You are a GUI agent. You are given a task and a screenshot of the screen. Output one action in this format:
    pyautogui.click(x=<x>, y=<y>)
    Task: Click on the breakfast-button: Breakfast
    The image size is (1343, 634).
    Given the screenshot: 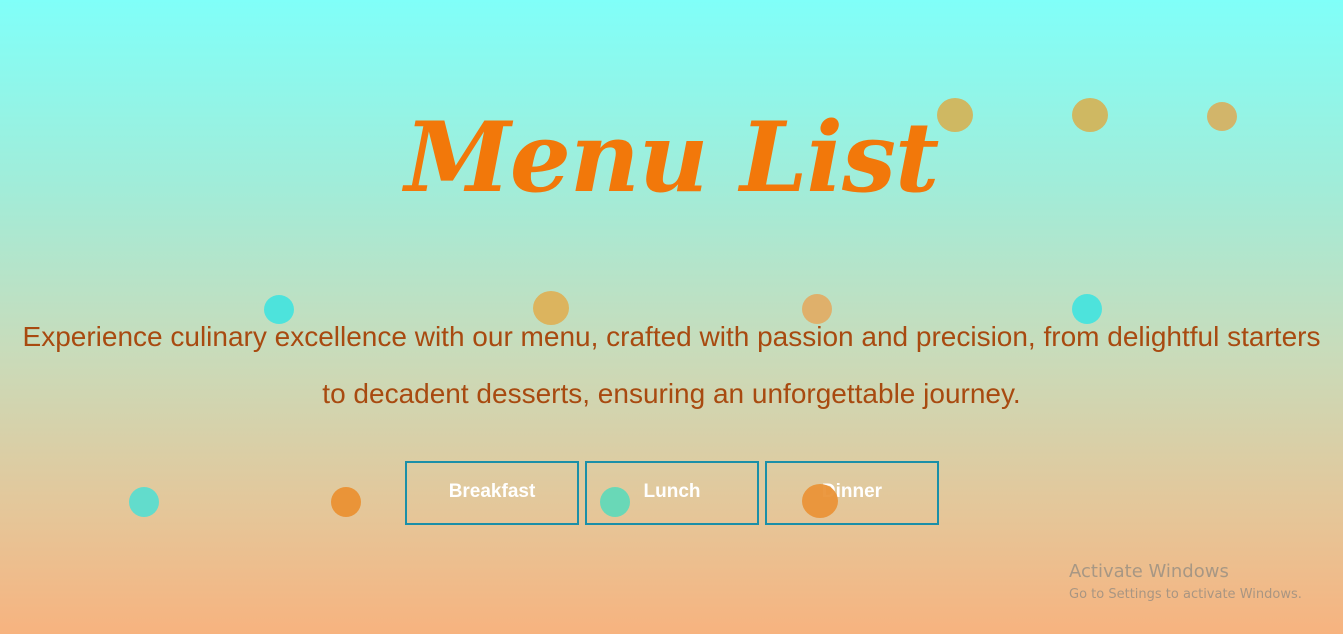 What is the action you would take?
    pyautogui.click(x=492, y=493)
    